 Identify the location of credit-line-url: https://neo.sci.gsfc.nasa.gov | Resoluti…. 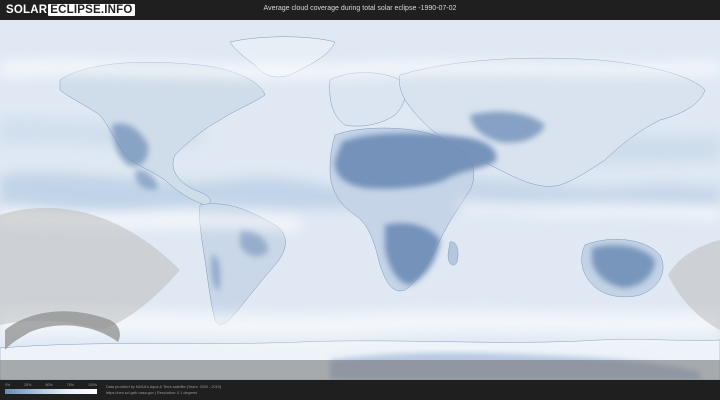
(152, 393).